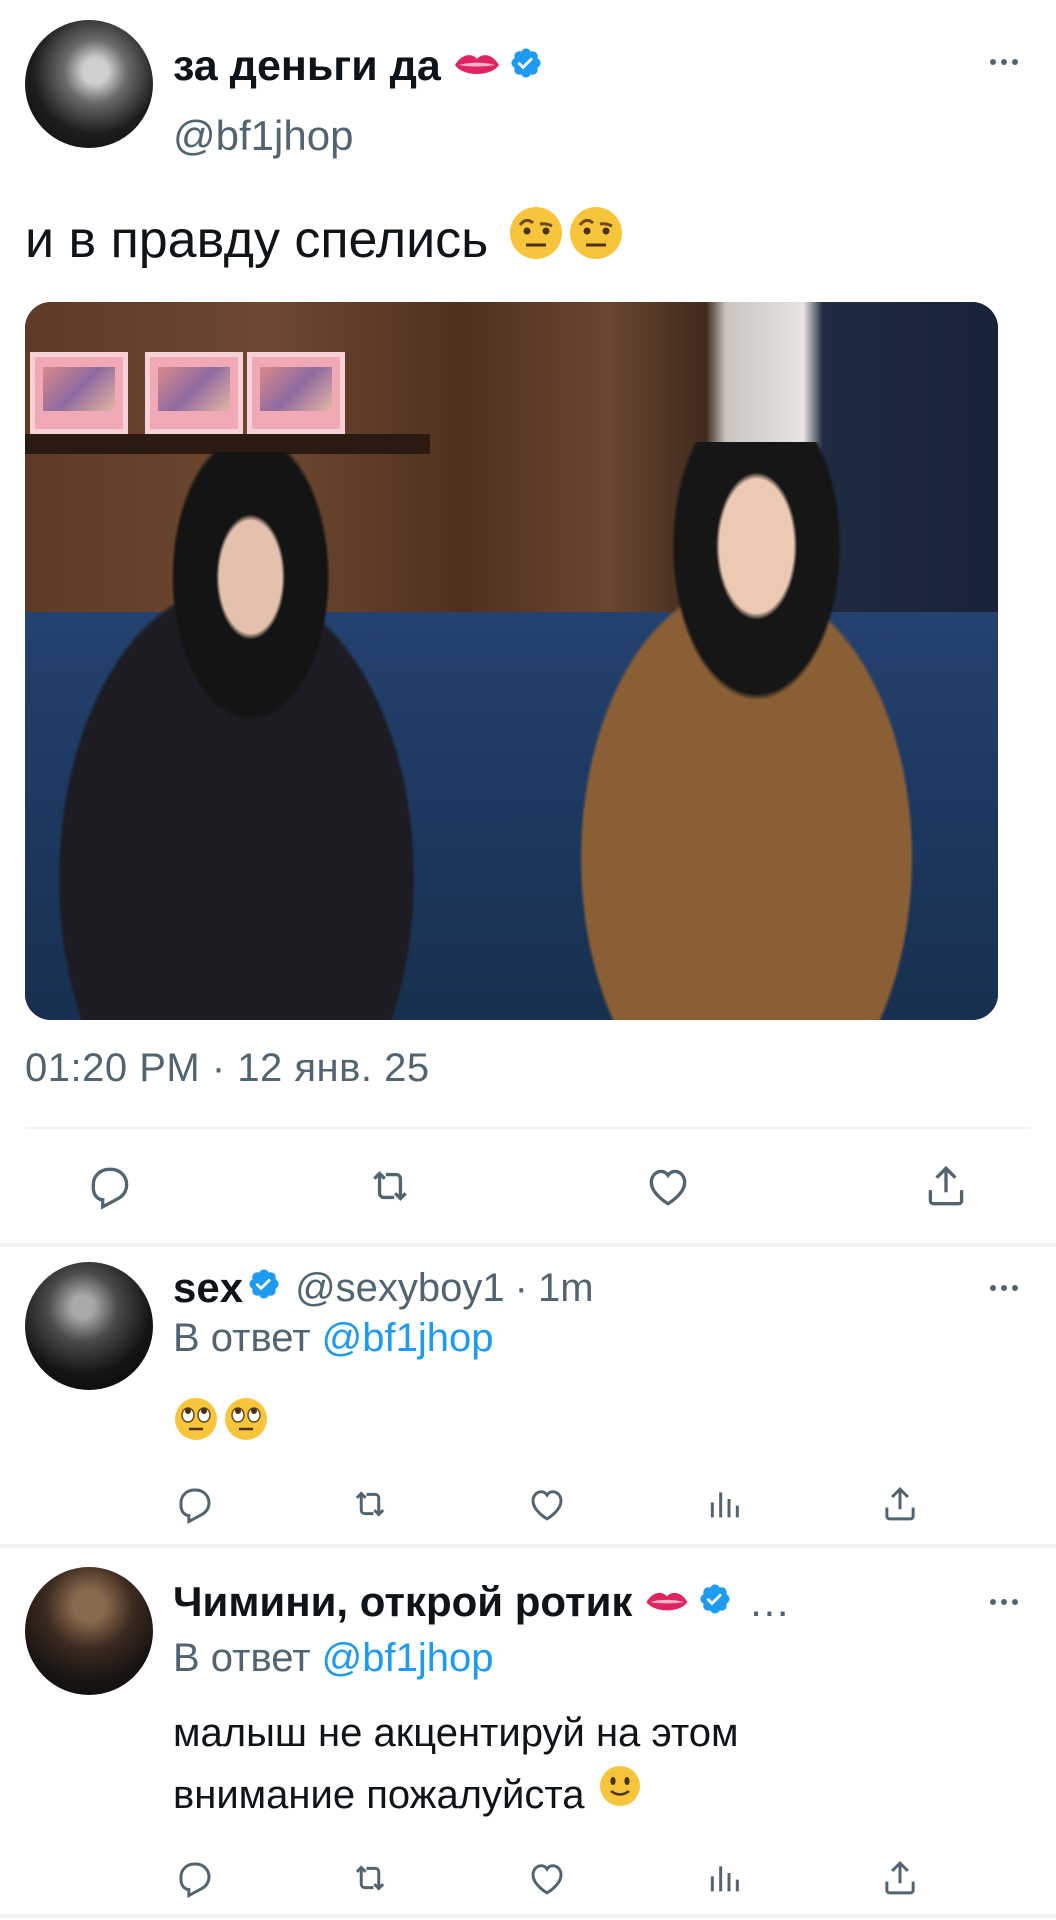  Describe the element at coordinates (89, 1326) in the screenshot. I see `avatar-sexyboy1` at that location.